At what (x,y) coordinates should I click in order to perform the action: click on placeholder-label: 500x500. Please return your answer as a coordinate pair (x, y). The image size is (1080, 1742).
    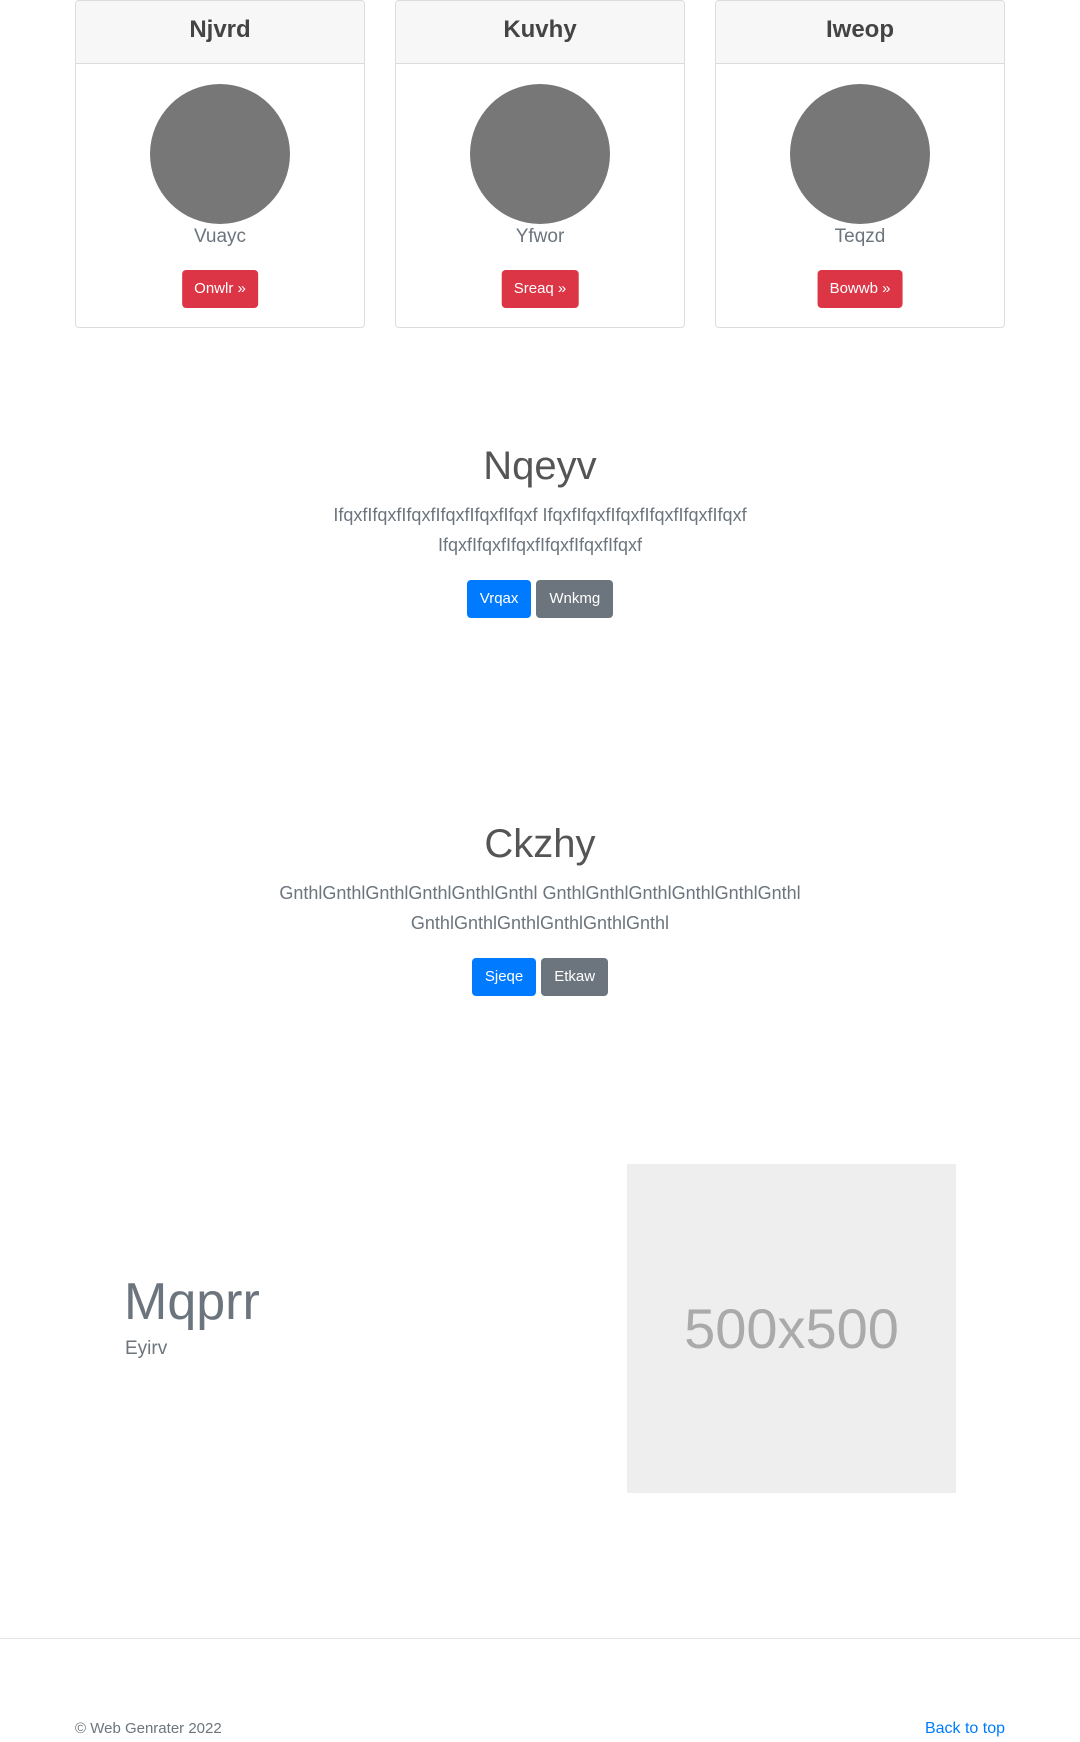
    Looking at the image, I should click on (791, 1328).